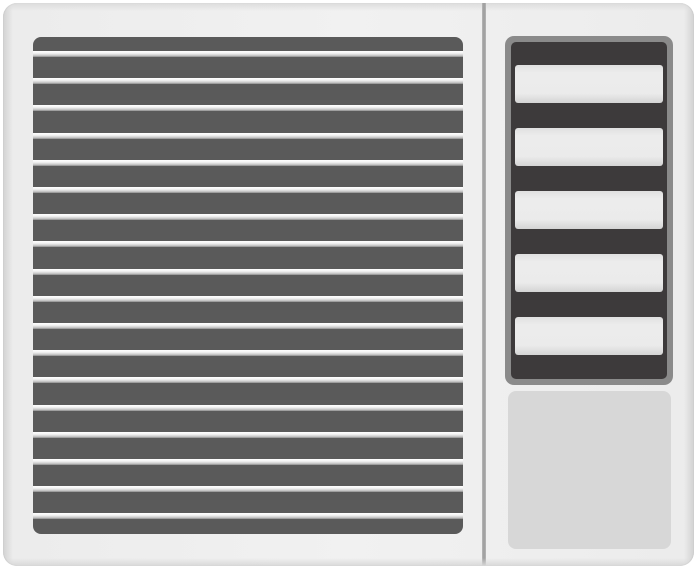 This screenshot has height=569, width=697. What do you see at coordinates (589, 470) in the screenshot?
I see `filter-access-panel` at bounding box center [589, 470].